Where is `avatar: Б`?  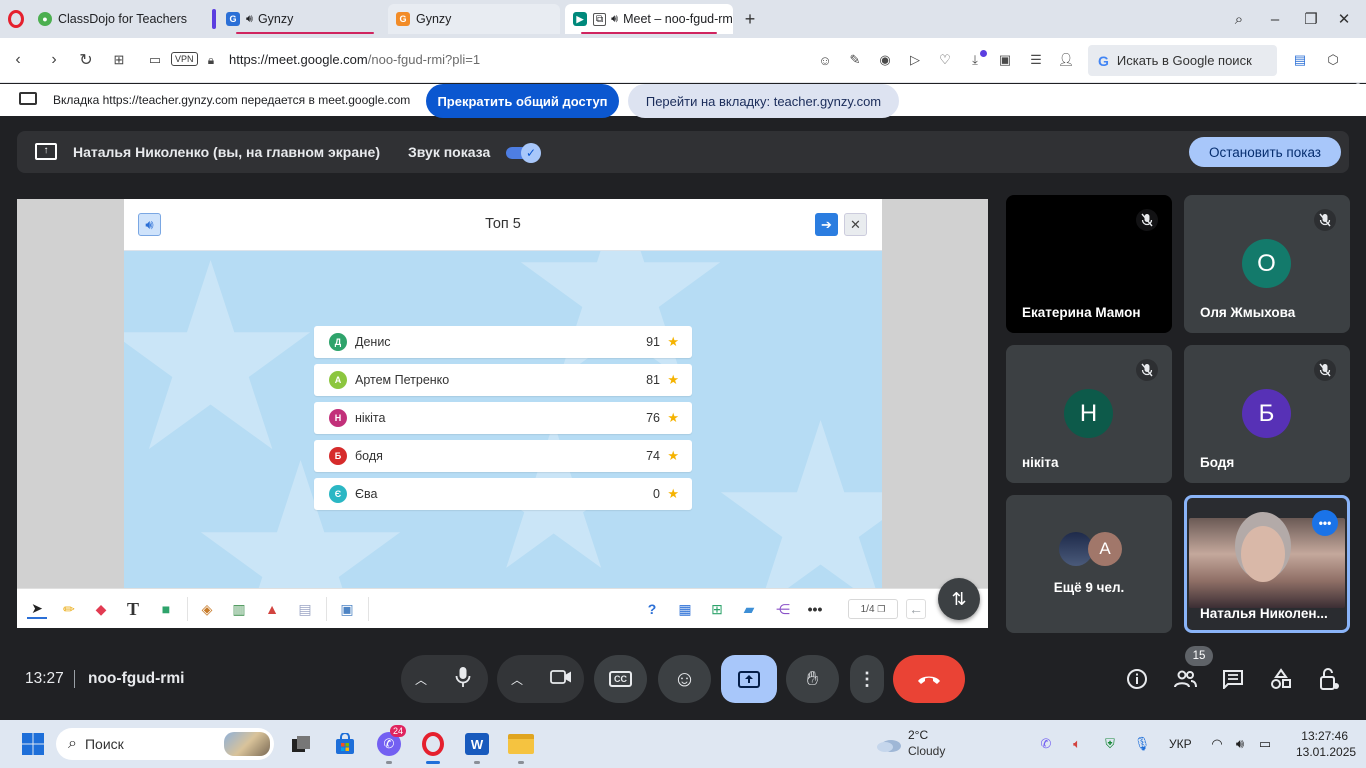
avatar: Б is located at coordinates (338, 456).